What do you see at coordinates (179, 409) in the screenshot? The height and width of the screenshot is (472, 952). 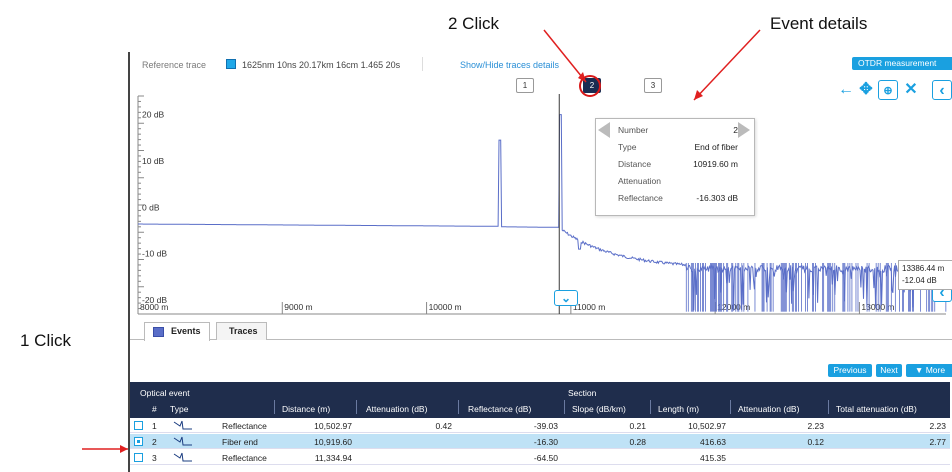 I see `col-type: Type` at bounding box center [179, 409].